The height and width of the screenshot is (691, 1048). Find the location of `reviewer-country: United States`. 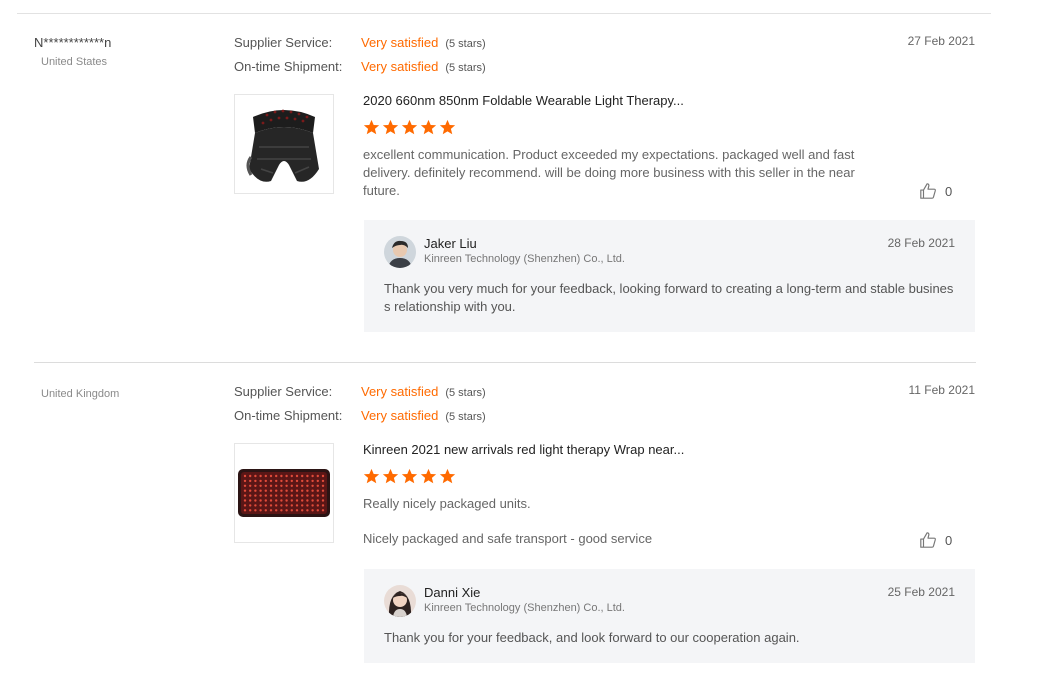

reviewer-country: United States is located at coordinates (74, 62).